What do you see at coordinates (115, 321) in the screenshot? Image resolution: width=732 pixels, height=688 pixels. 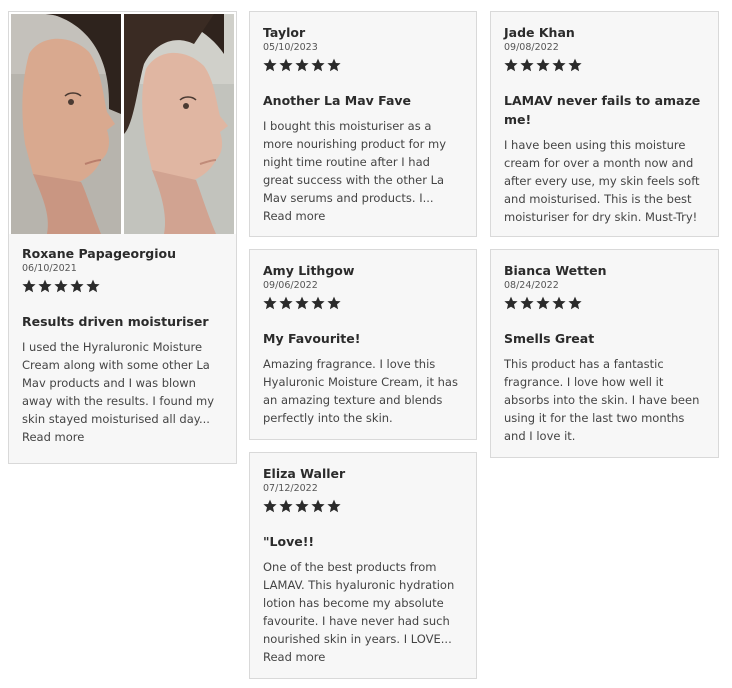 I see `review-title: Results driven moisturiser` at bounding box center [115, 321].